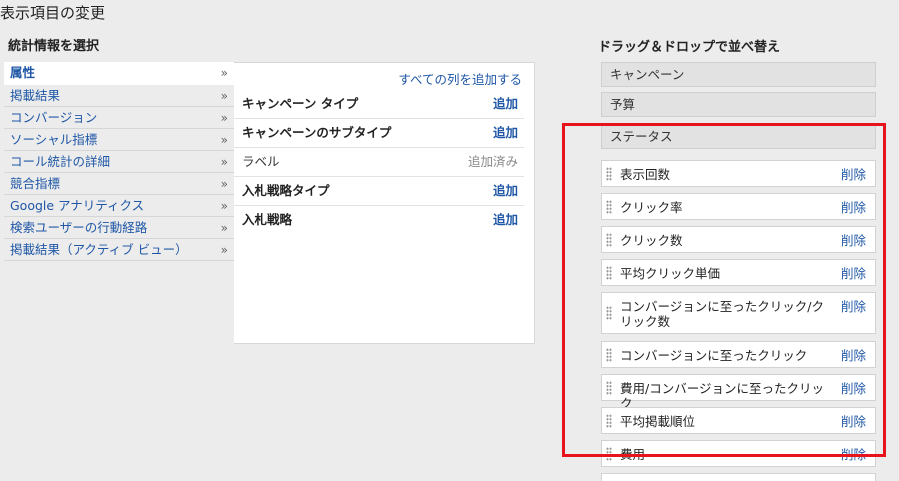 This screenshot has height=481, width=899. What do you see at coordinates (670, 273) in the screenshot?
I see `column-label: 平均クリック単価` at bounding box center [670, 273].